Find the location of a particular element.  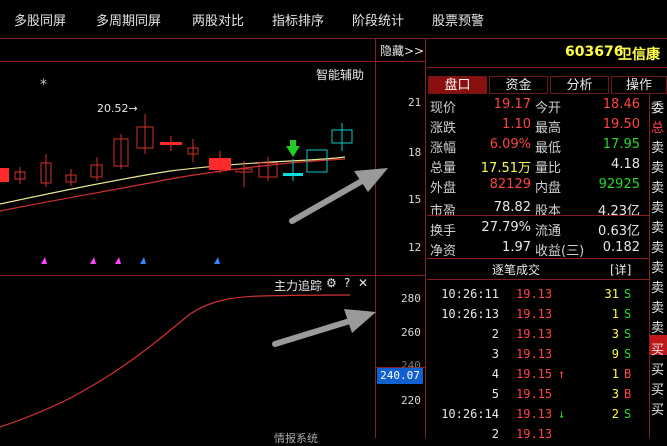

quote-value: 92925 is located at coordinates (619, 184).